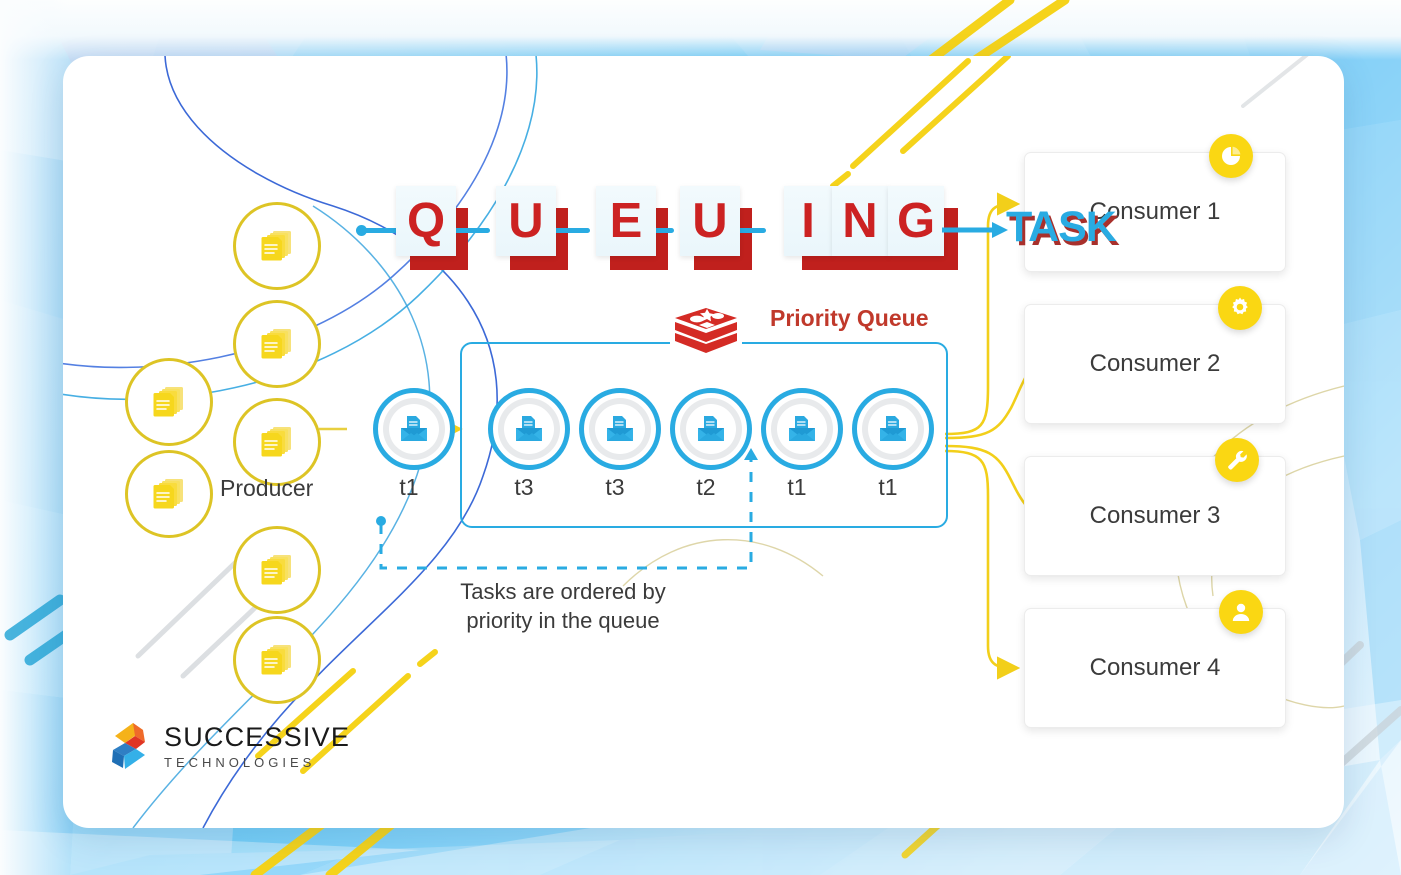 This screenshot has height=875, width=1401. I want to click on title-letter-card: Q, so click(426, 221).